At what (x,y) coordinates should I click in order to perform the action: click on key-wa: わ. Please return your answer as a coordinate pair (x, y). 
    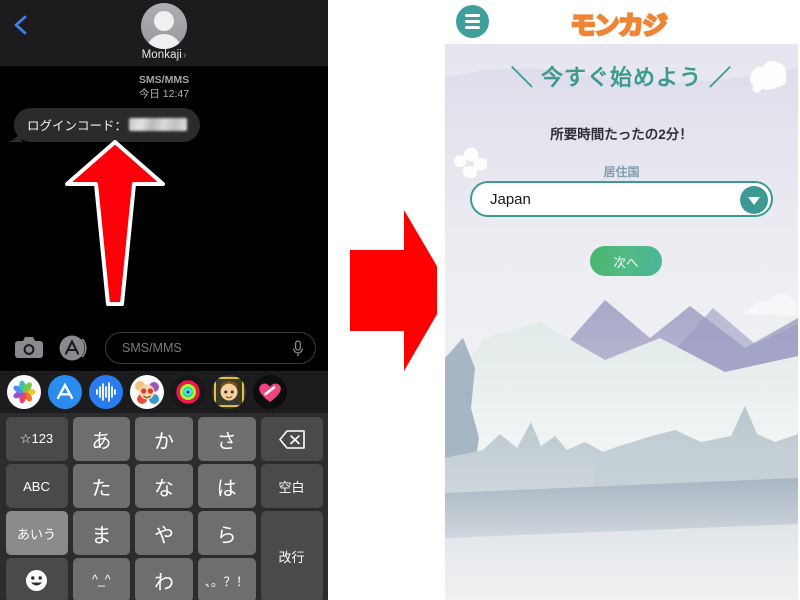
    Looking at the image, I should click on (164, 579).